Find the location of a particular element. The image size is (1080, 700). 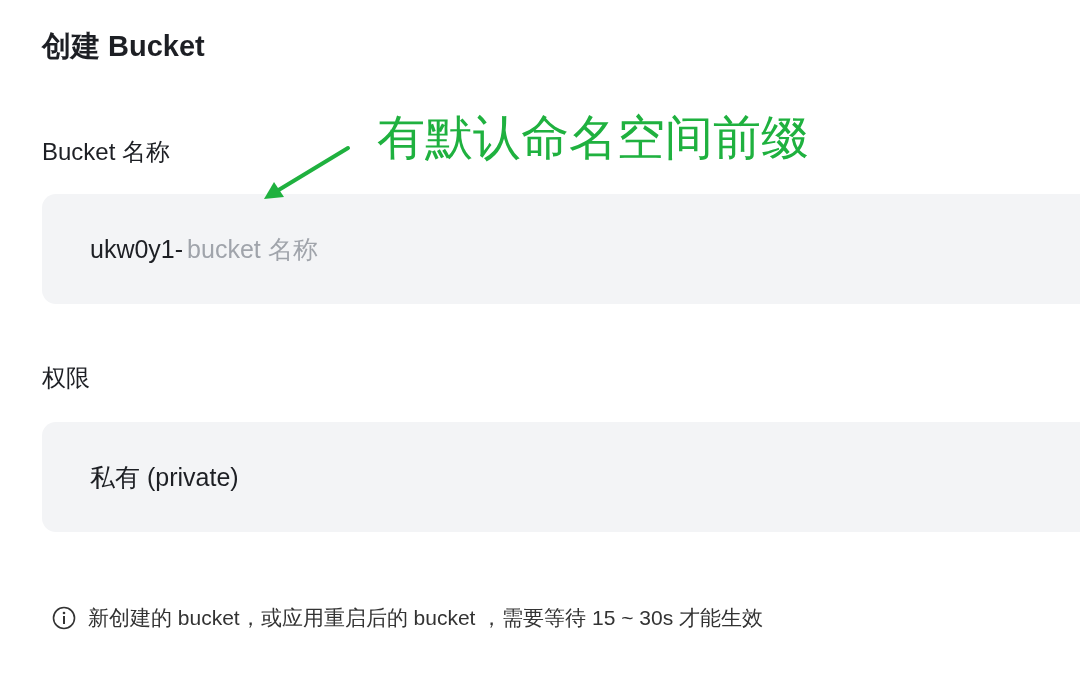

page-title: 创建 Bucket is located at coordinates (124, 46).